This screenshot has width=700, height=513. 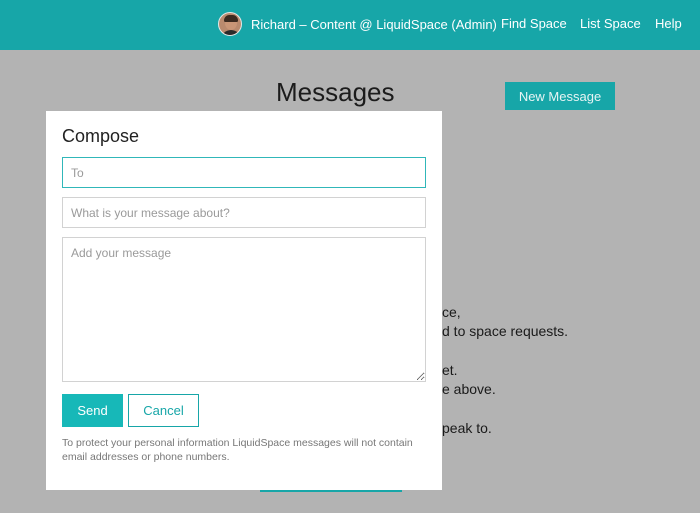 What do you see at coordinates (244, 172) in the screenshot?
I see `to-input` at bounding box center [244, 172].